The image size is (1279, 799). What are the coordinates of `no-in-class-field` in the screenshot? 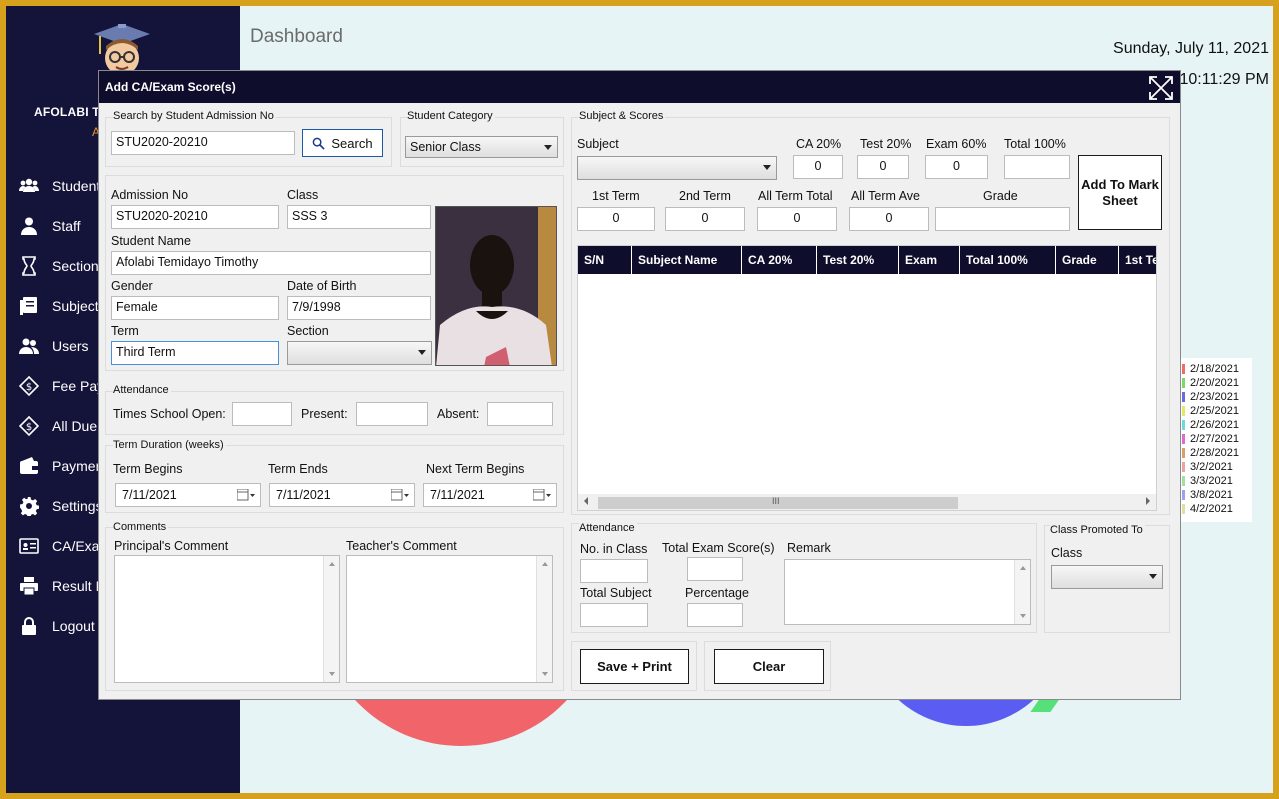 It's located at (614, 571).